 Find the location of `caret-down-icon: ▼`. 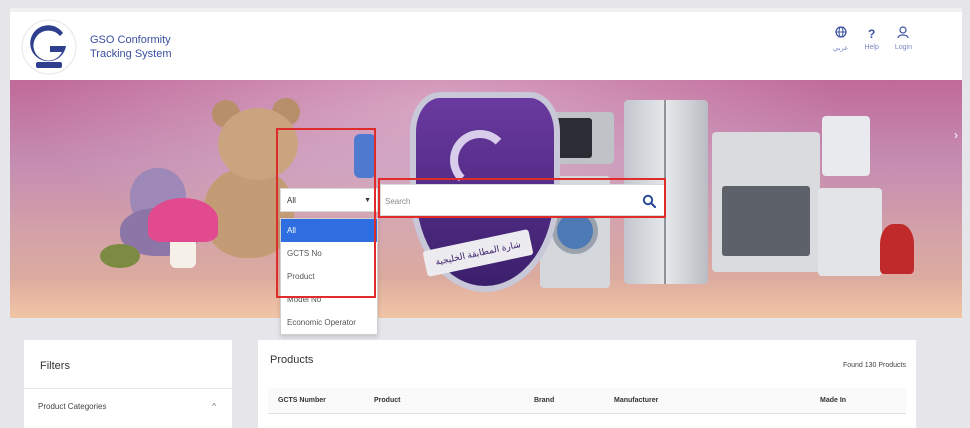

caret-down-icon: ▼ is located at coordinates (367, 200).